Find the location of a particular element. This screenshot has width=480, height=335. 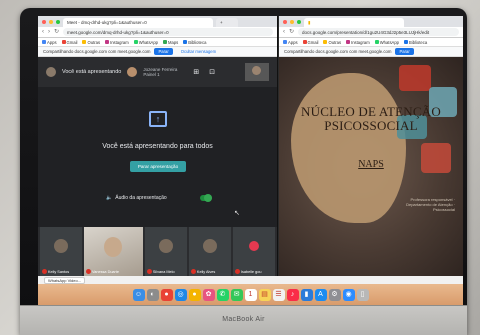

presentation-audio-toggle is located at coordinates (205, 198).